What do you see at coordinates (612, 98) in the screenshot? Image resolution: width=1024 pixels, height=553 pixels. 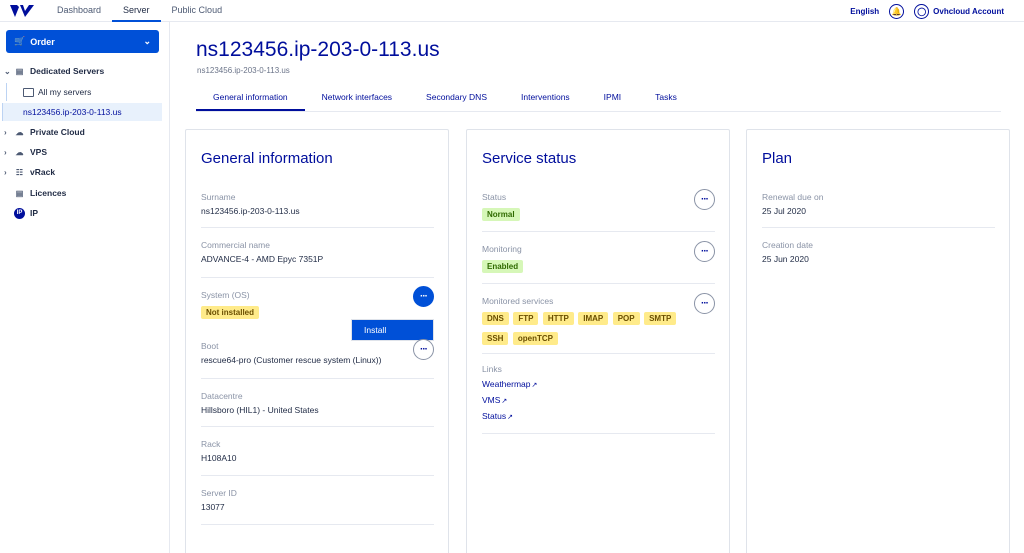 I see `tab-ipmi: IPMI` at bounding box center [612, 98].